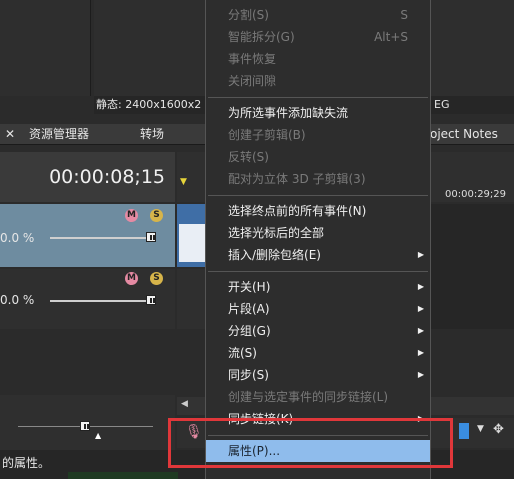  What do you see at coordinates (318, 135) in the screenshot?
I see `menu-item-create-subclip: 创建子剪辑(B)` at bounding box center [318, 135].